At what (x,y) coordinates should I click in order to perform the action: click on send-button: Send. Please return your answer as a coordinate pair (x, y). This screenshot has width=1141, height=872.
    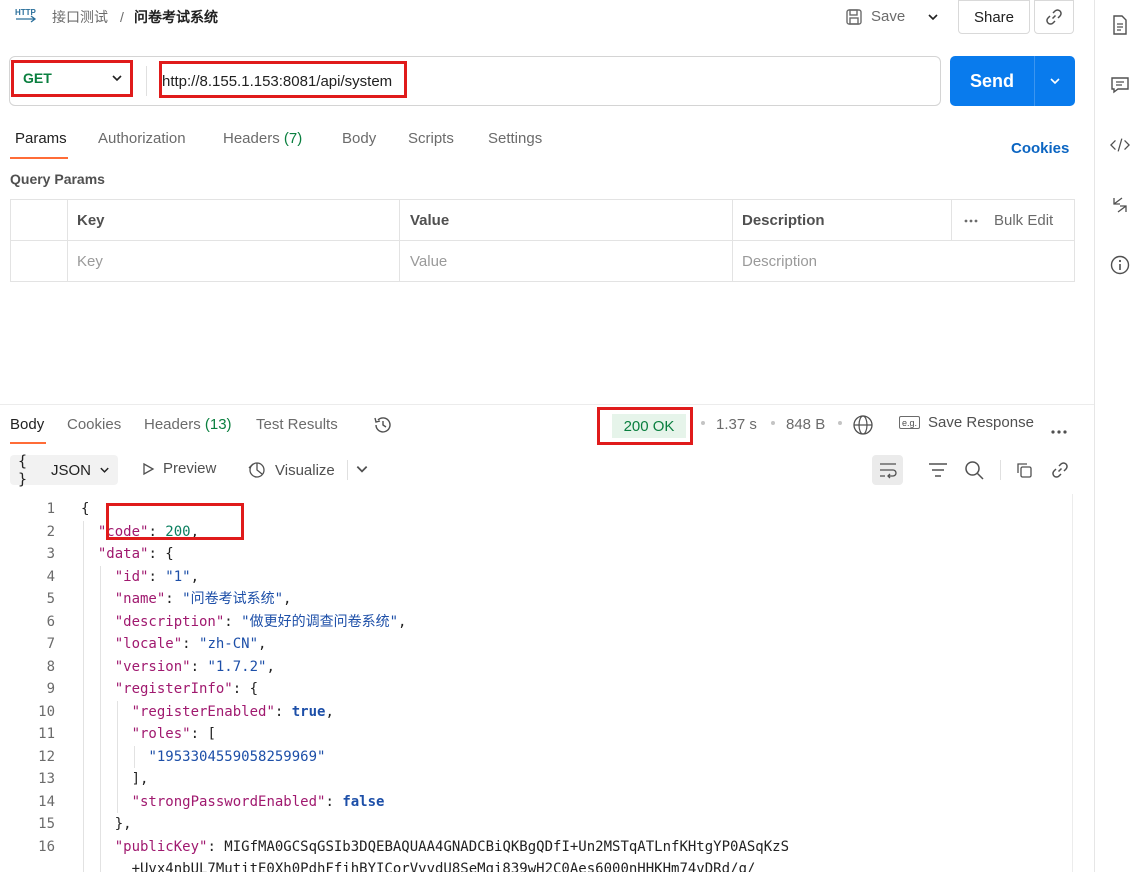
    Looking at the image, I should click on (992, 81).